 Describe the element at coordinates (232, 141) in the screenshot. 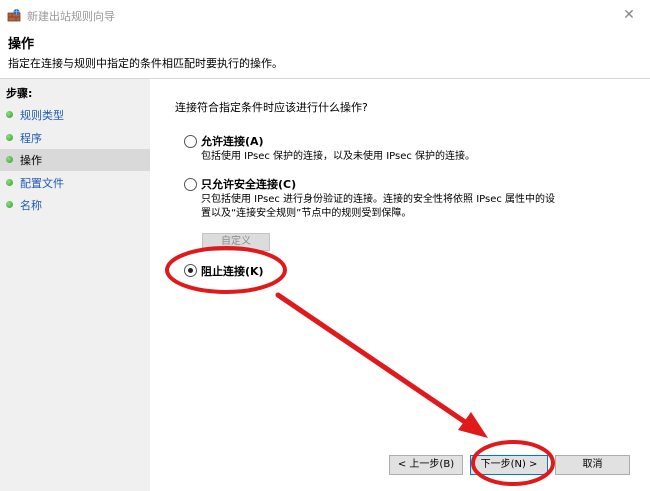

I see `allow-connection-label: 允许连接(A)` at that location.